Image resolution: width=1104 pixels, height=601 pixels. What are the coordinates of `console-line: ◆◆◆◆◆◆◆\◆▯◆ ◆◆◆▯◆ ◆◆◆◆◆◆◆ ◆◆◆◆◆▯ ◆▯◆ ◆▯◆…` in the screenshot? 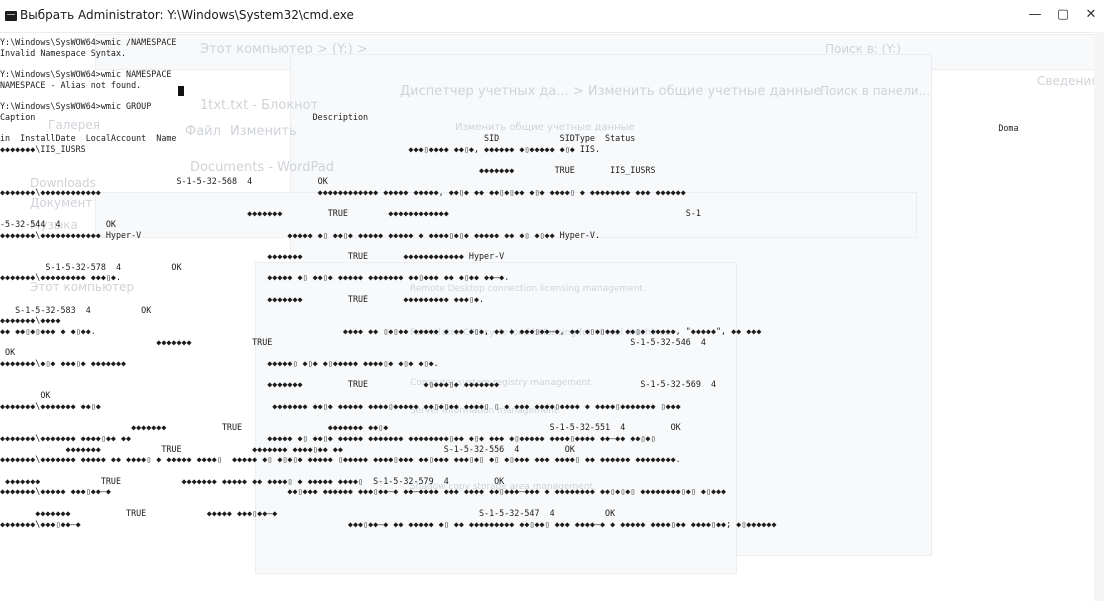 It's located at (219, 363).